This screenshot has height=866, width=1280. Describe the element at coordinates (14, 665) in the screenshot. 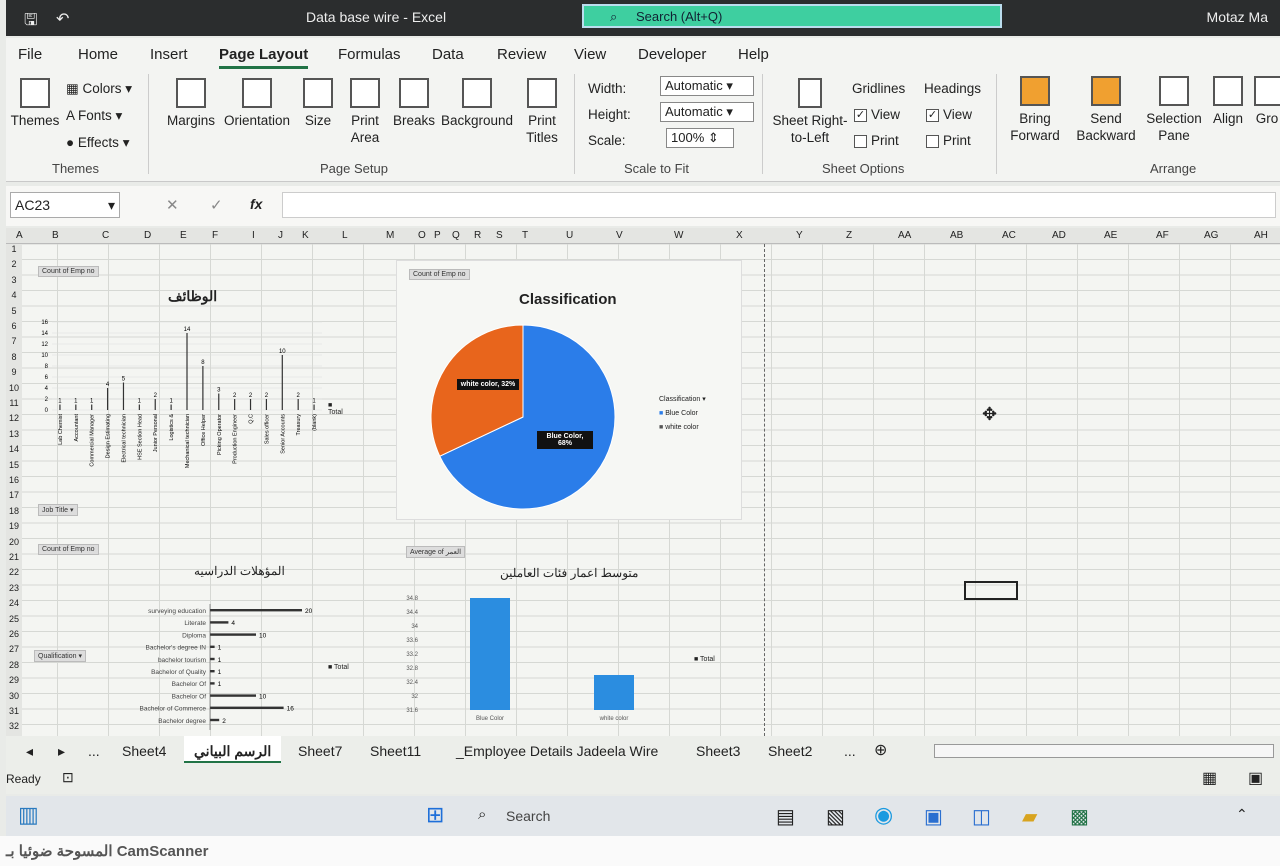

I see `row-header: 28` at that location.